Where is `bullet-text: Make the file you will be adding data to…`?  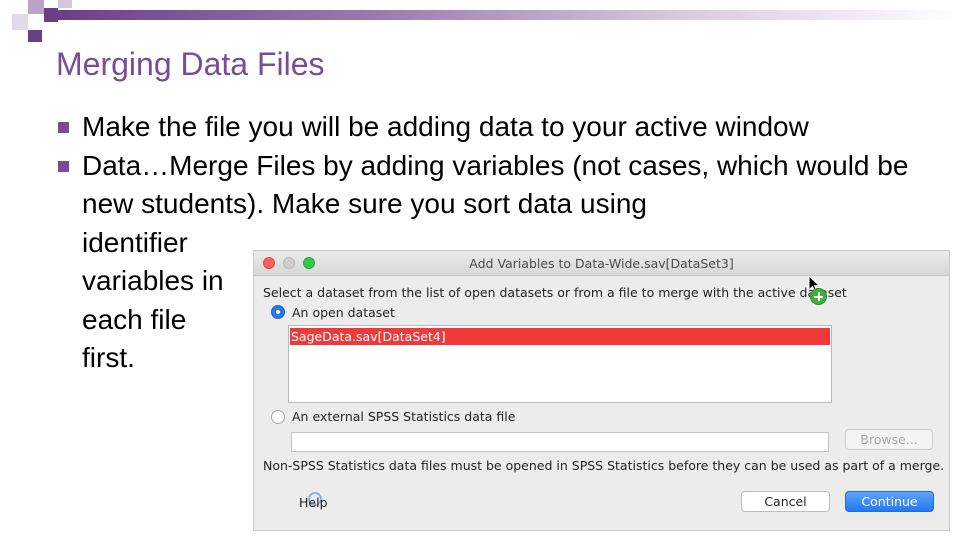 bullet-text: Make the file you will be adding data to… is located at coordinates (445, 126).